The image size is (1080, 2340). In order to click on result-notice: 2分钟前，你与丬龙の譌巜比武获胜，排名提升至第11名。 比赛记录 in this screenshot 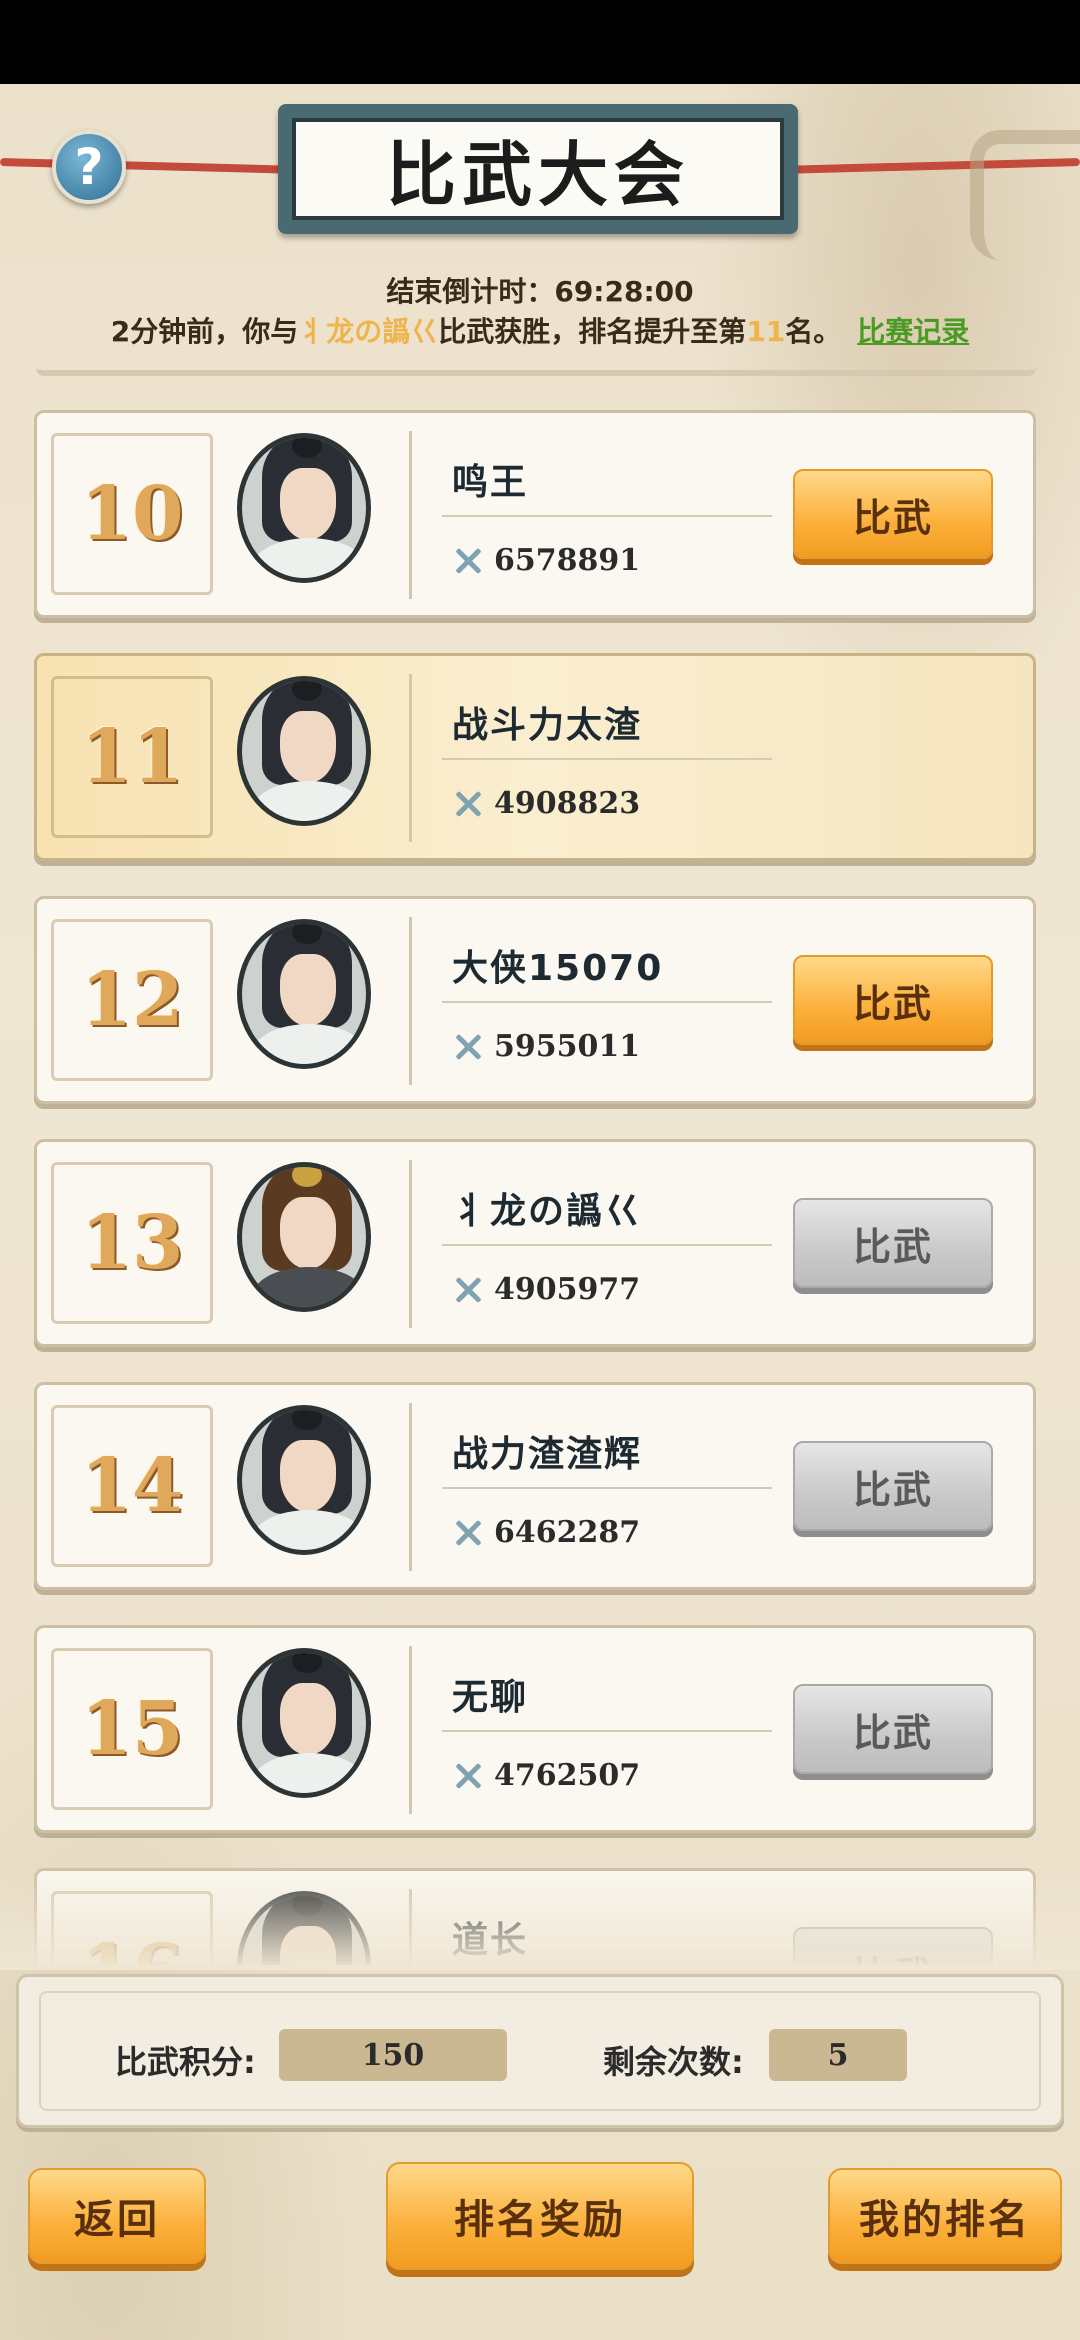, I will do `click(540, 330)`.